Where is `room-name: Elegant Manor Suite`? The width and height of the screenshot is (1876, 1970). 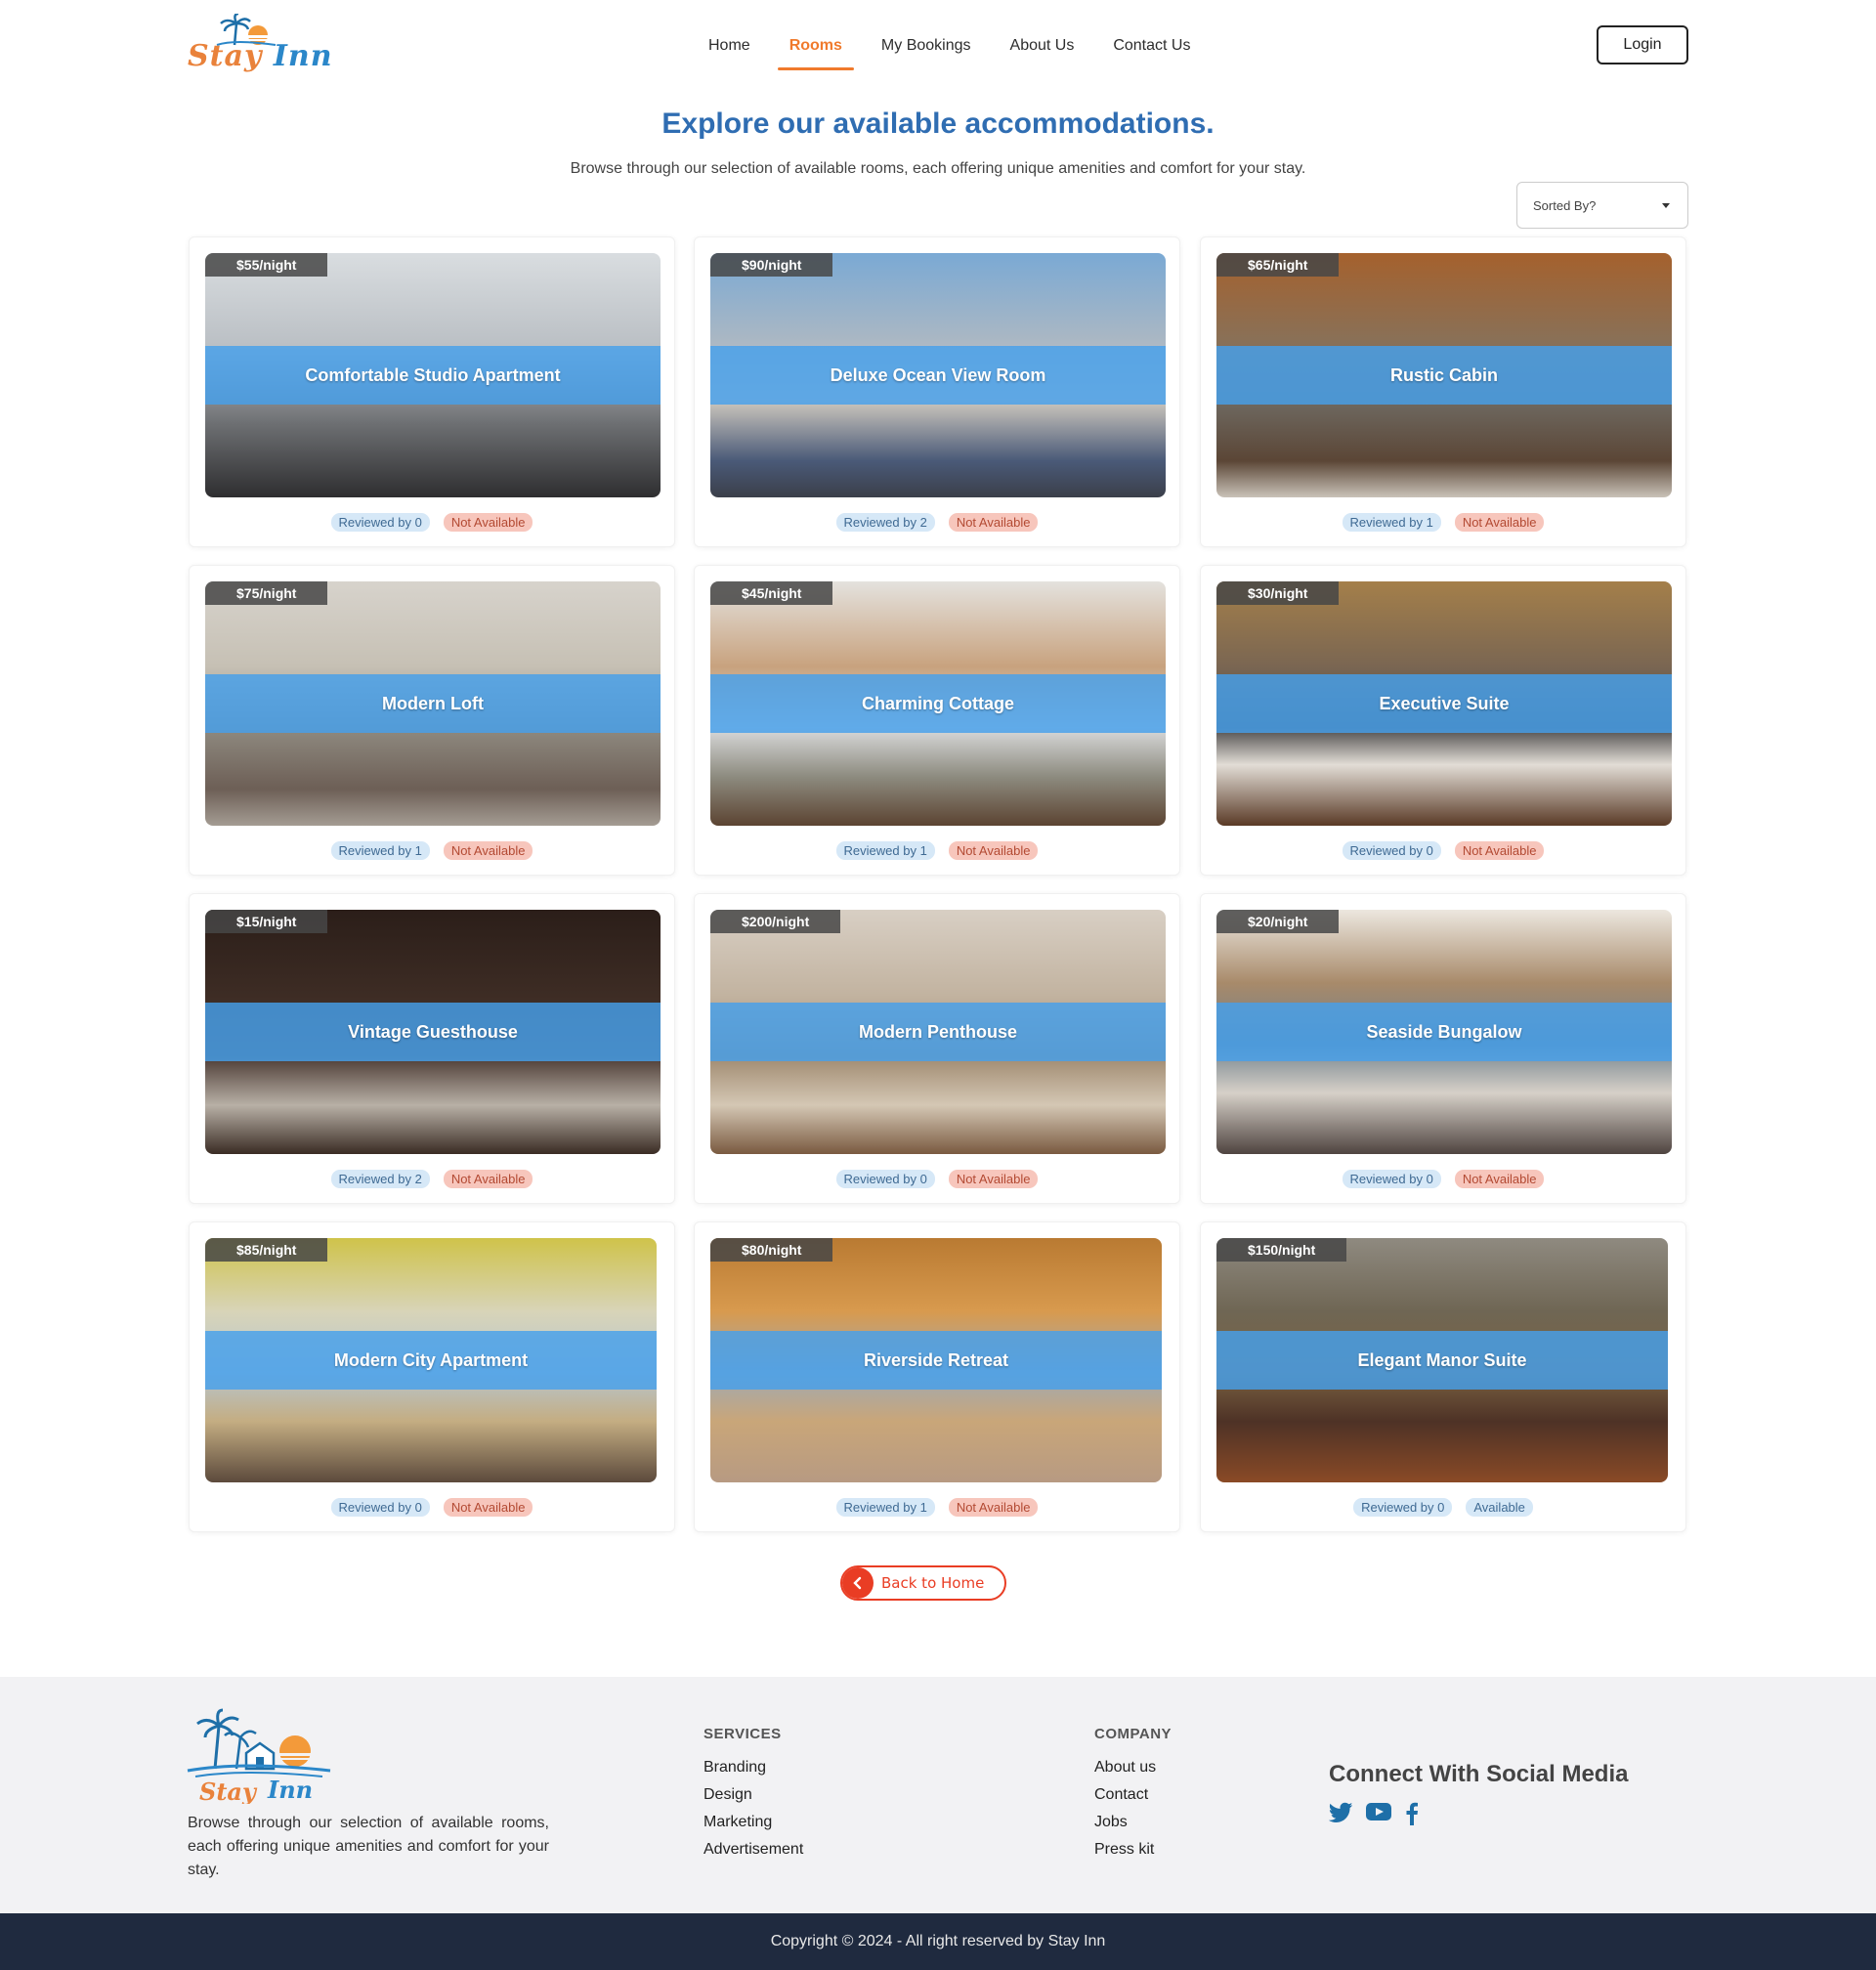
room-name: Elegant Manor Suite is located at coordinates (1442, 1360).